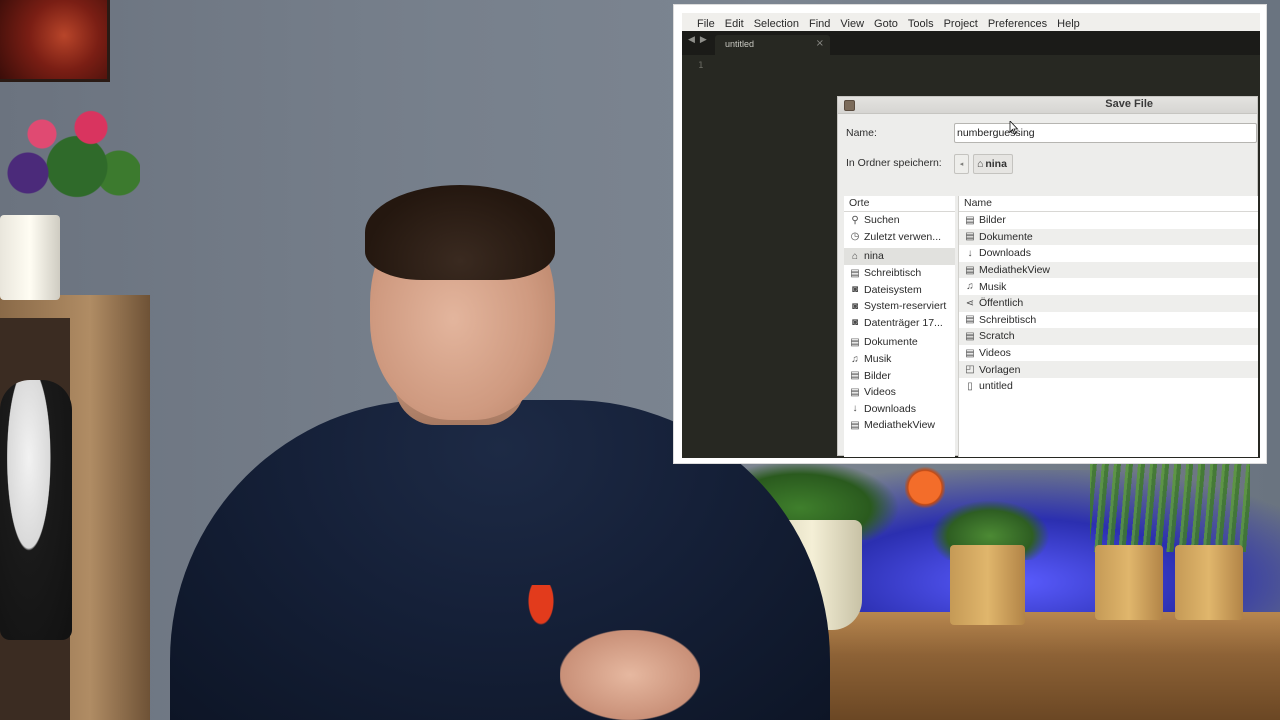  What do you see at coordinates (996, 386) in the screenshot?
I see `file-item-label: untitled` at bounding box center [996, 386].